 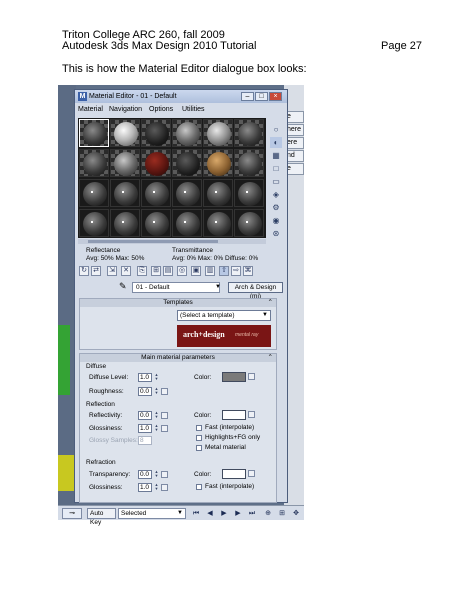 What do you see at coordinates (276, 142) in the screenshot?
I see `backlight-icon: ◐` at bounding box center [276, 142].